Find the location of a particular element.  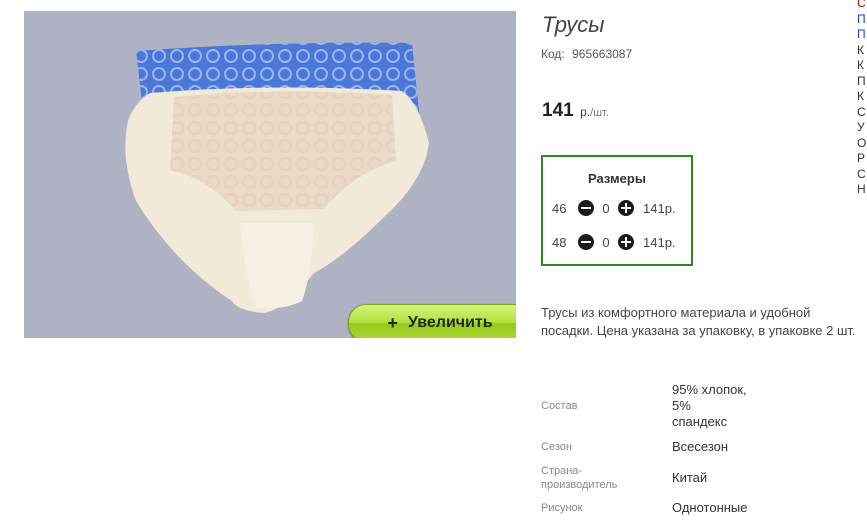

product-code: Код: 965663087 is located at coordinates (586, 54).